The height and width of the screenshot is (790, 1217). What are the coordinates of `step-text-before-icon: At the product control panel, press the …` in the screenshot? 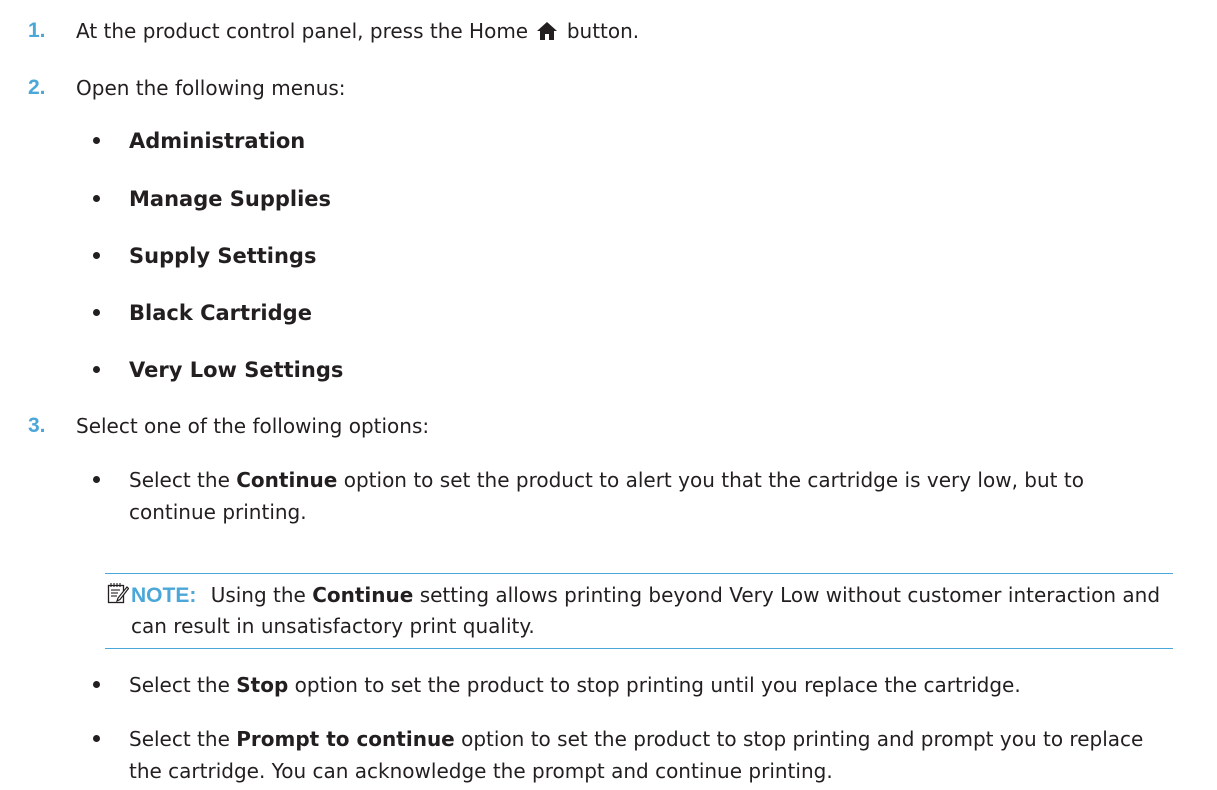 It's located at (302, 31).